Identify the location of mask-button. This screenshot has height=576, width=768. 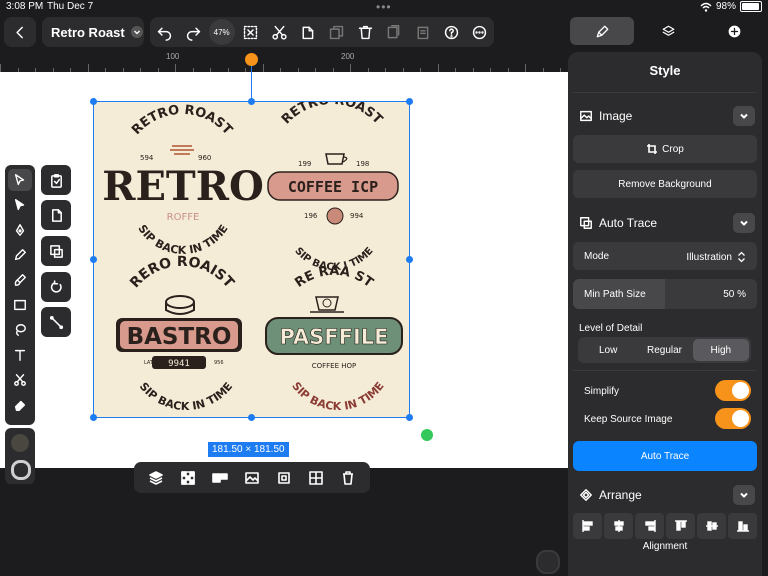
(316, 478).